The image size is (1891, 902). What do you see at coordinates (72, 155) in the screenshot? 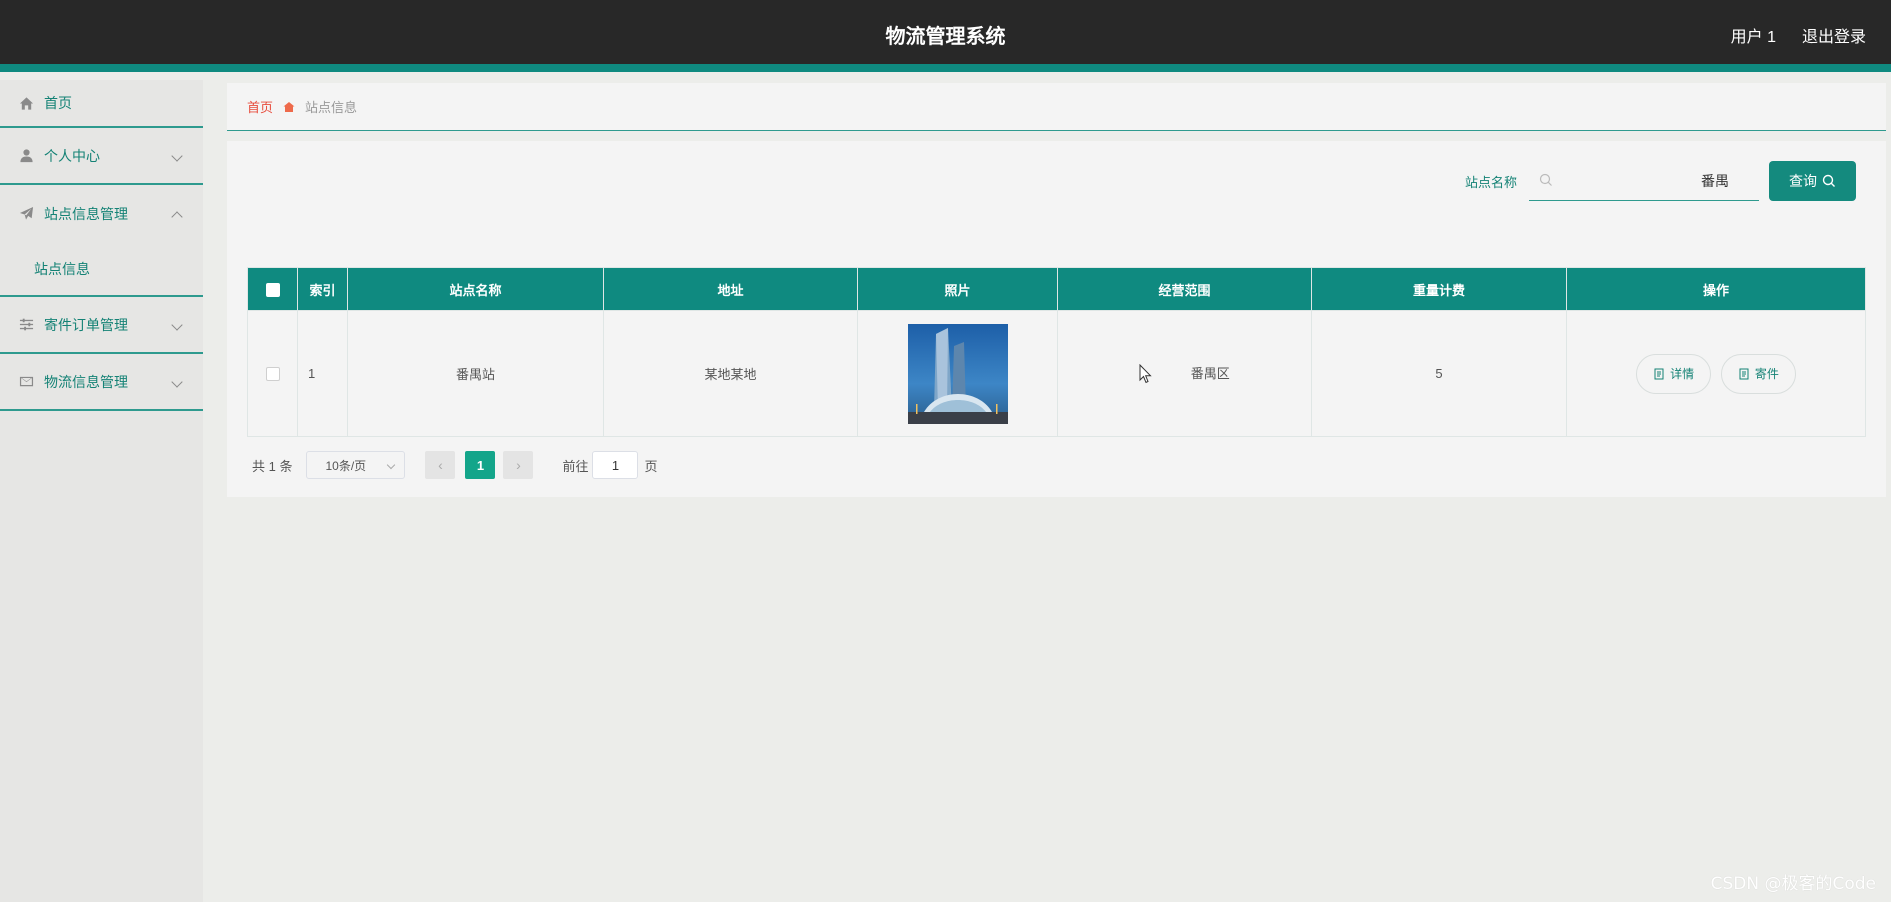
I see `sidebar-item-label: 个人中心` at bounding box center [72, 155].